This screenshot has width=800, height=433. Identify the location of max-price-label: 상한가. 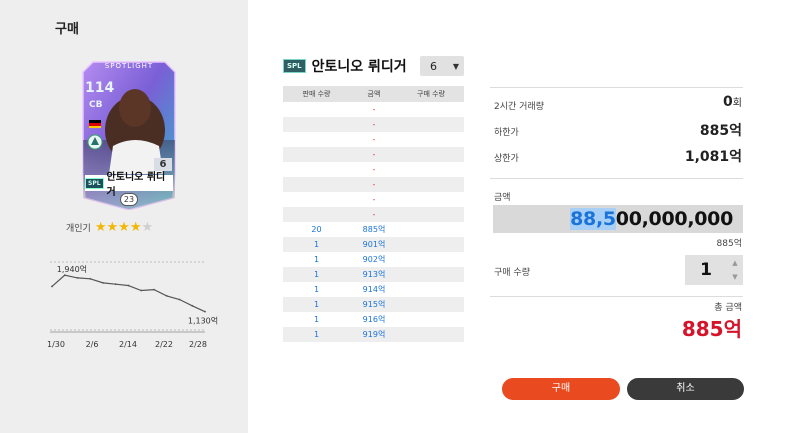
(506, 159).